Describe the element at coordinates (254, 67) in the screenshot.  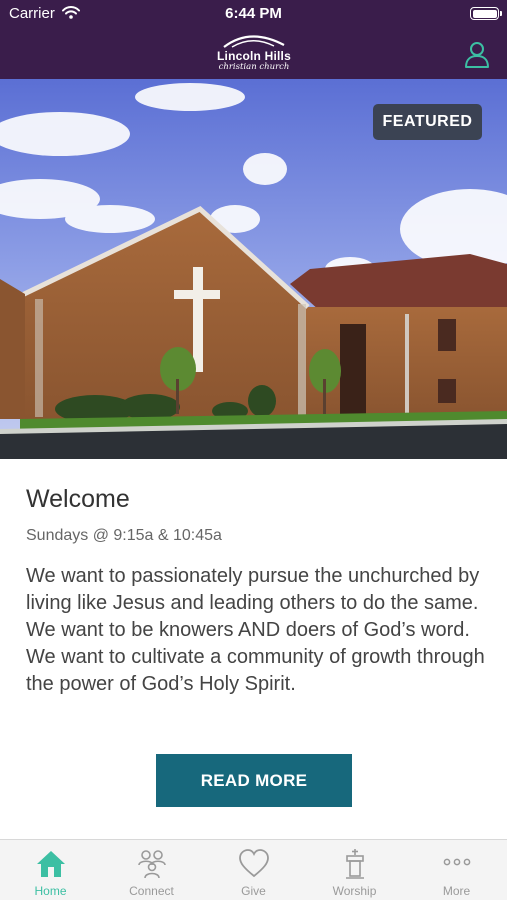
I see `logo-subtitle: christian church` at that location.